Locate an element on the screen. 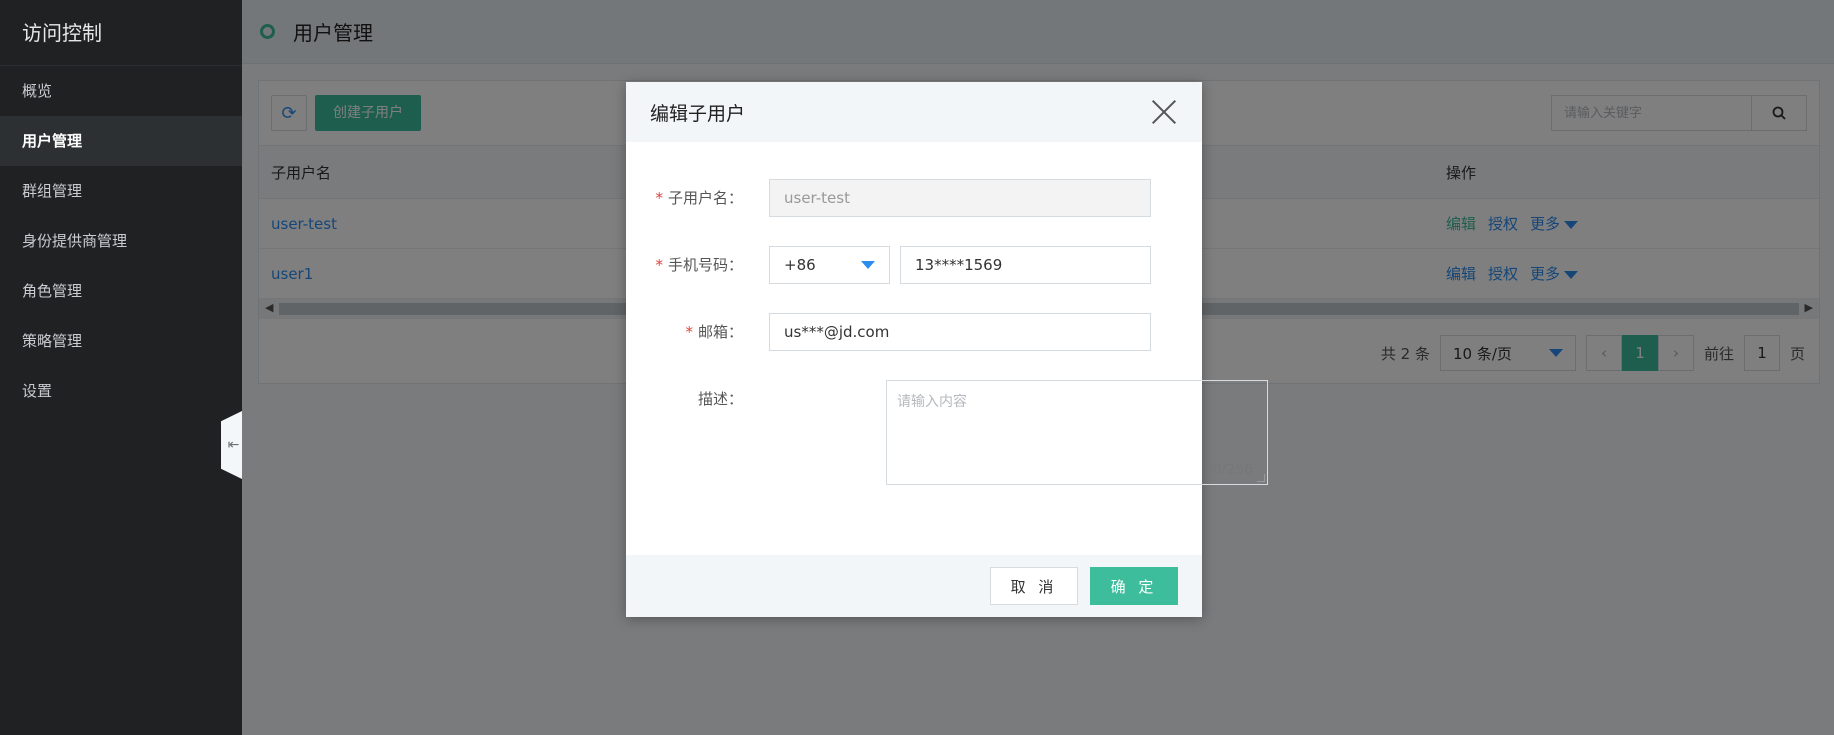  form-row-username: * 子用户名： user-test is located at coordinates (914, 198).